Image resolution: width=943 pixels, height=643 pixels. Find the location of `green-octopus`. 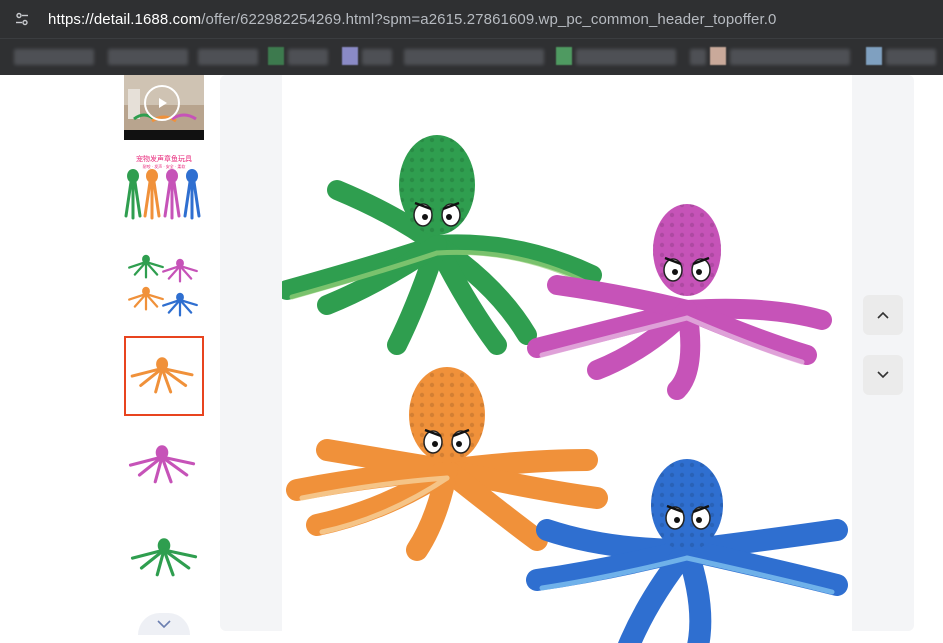

green-octopus is located at coordinates (442, 245).